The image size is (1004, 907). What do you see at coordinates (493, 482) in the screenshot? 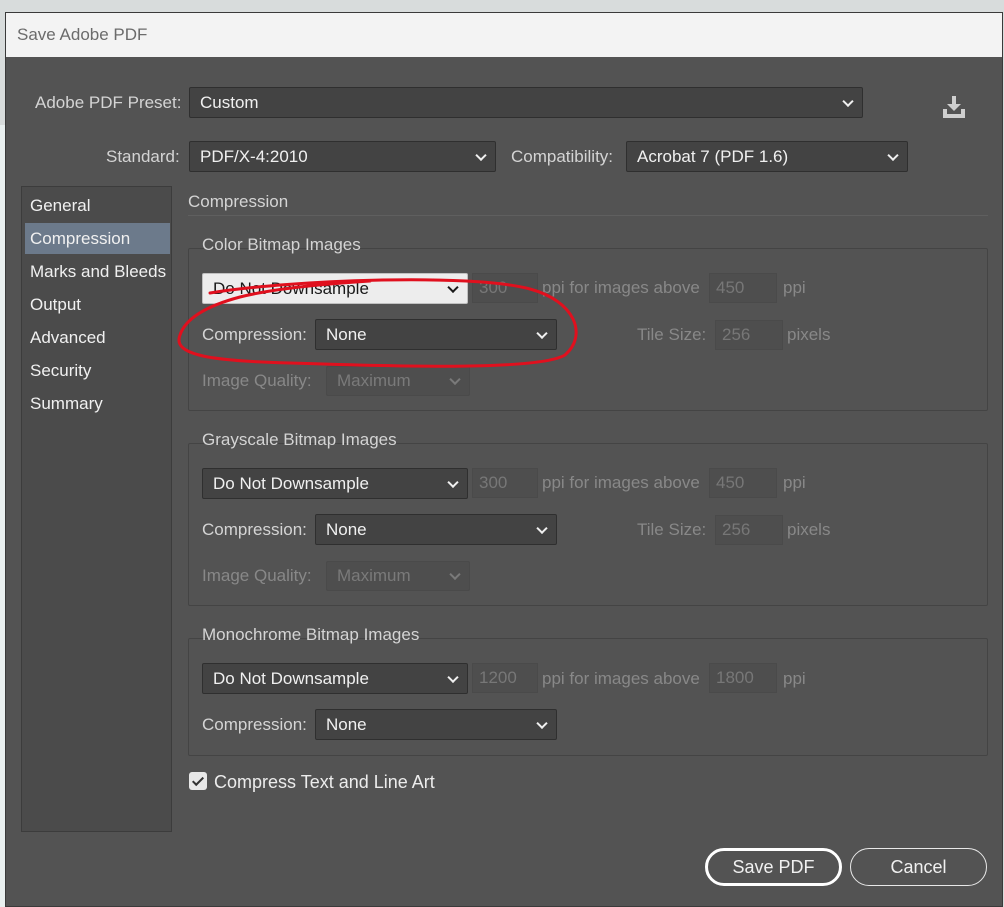
I see `grayscale-ppi-value: 300` at bounding box center [493, 482].